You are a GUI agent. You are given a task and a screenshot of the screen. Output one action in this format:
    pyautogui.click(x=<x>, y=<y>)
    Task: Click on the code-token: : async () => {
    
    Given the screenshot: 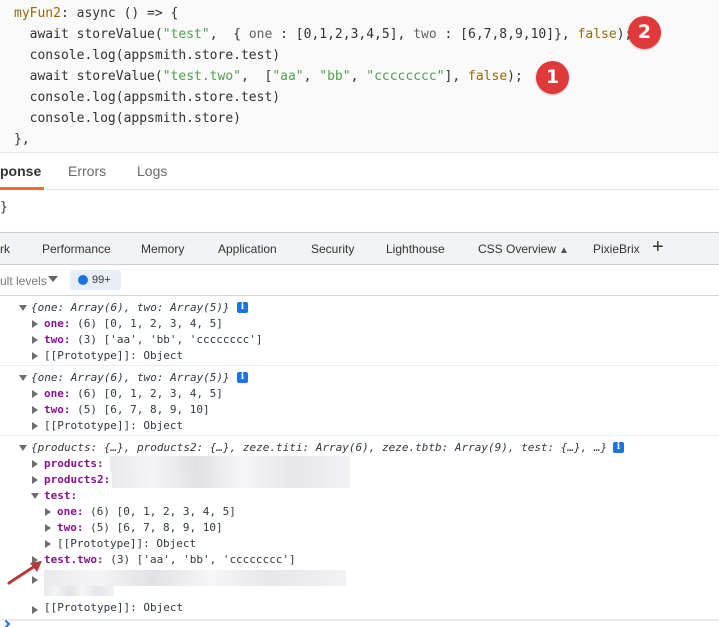 What is the action you would take?
    pyautogui.click(x=119, y=13)
    